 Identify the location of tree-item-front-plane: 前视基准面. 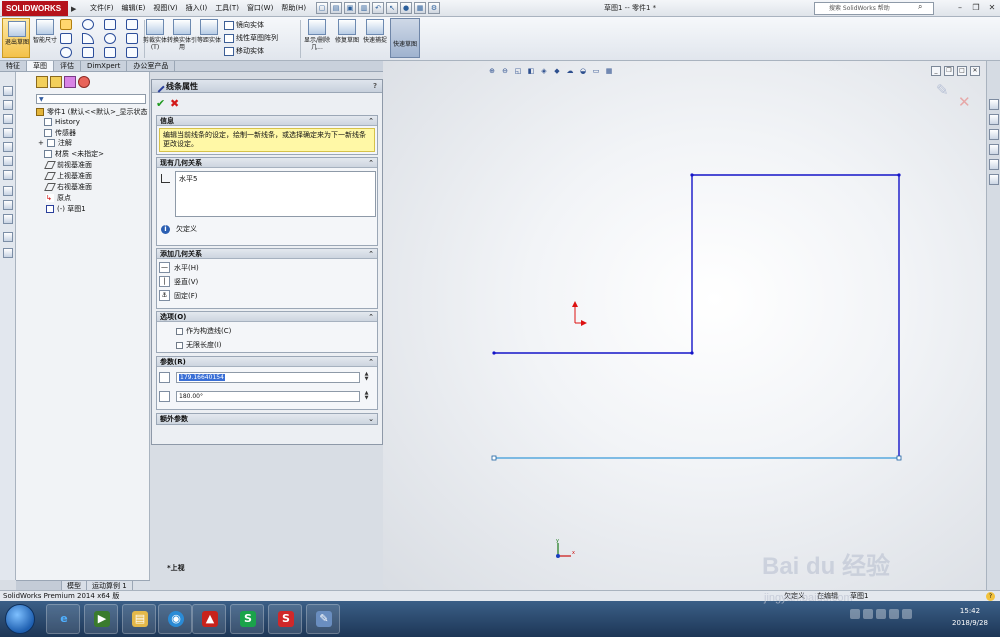
(68, 165).